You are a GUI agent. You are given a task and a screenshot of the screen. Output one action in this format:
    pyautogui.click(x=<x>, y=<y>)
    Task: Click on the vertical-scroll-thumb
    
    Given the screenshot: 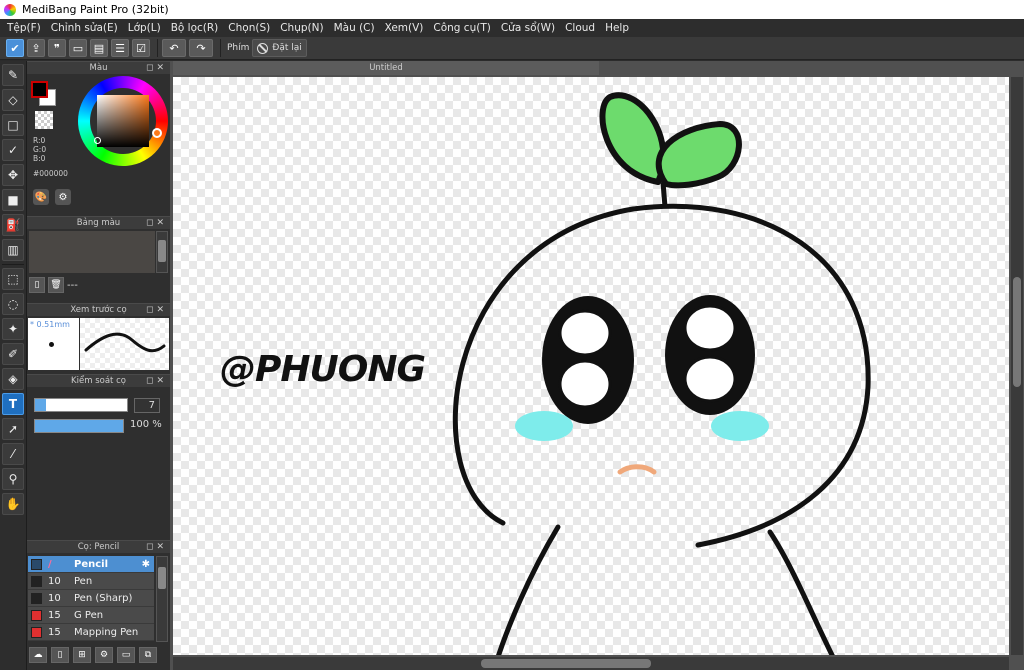 What is the action you would take?
    pyautogui.click(x=1017, y=332)
    